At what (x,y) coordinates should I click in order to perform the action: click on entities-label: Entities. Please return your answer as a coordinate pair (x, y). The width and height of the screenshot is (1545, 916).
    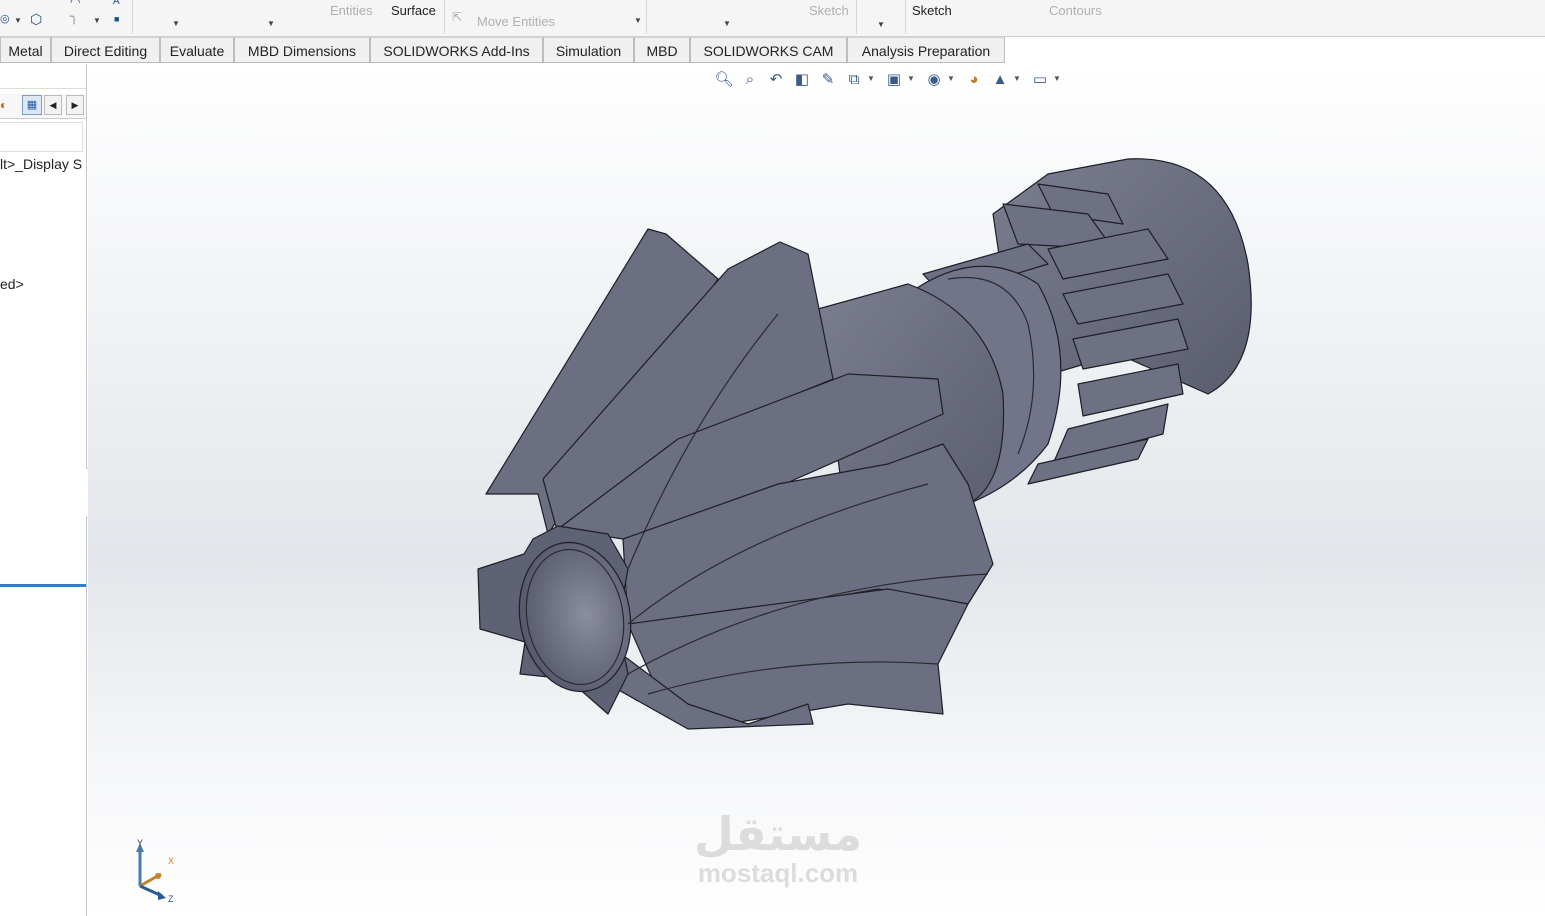
    Looking at the image, I should click on (351, 10).